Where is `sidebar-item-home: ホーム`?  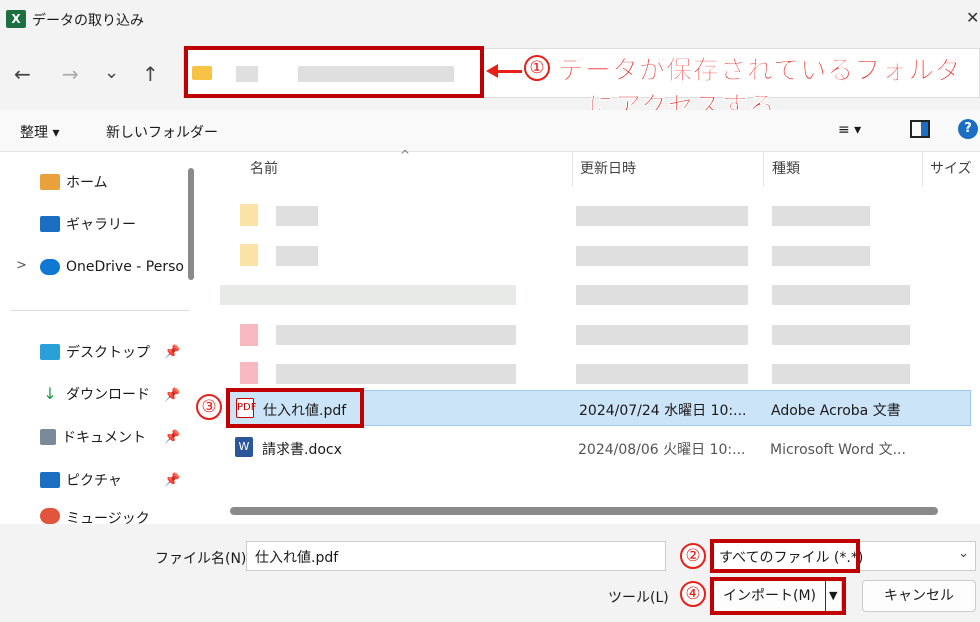 sidebar-item-home: ホーム is located at coordinates (74, 182).